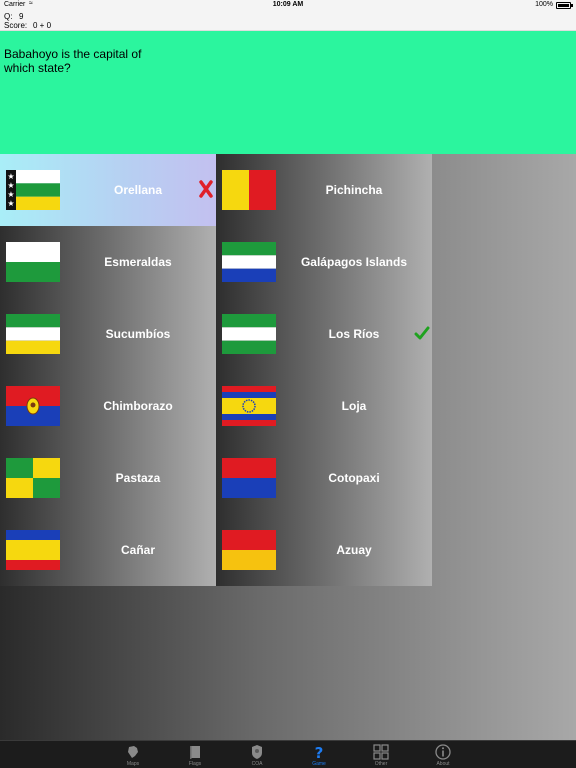  What do you see at coordinates (381, 764) in the screenshot?
I see `tab-label: Other` at bounding box center [381, 764].